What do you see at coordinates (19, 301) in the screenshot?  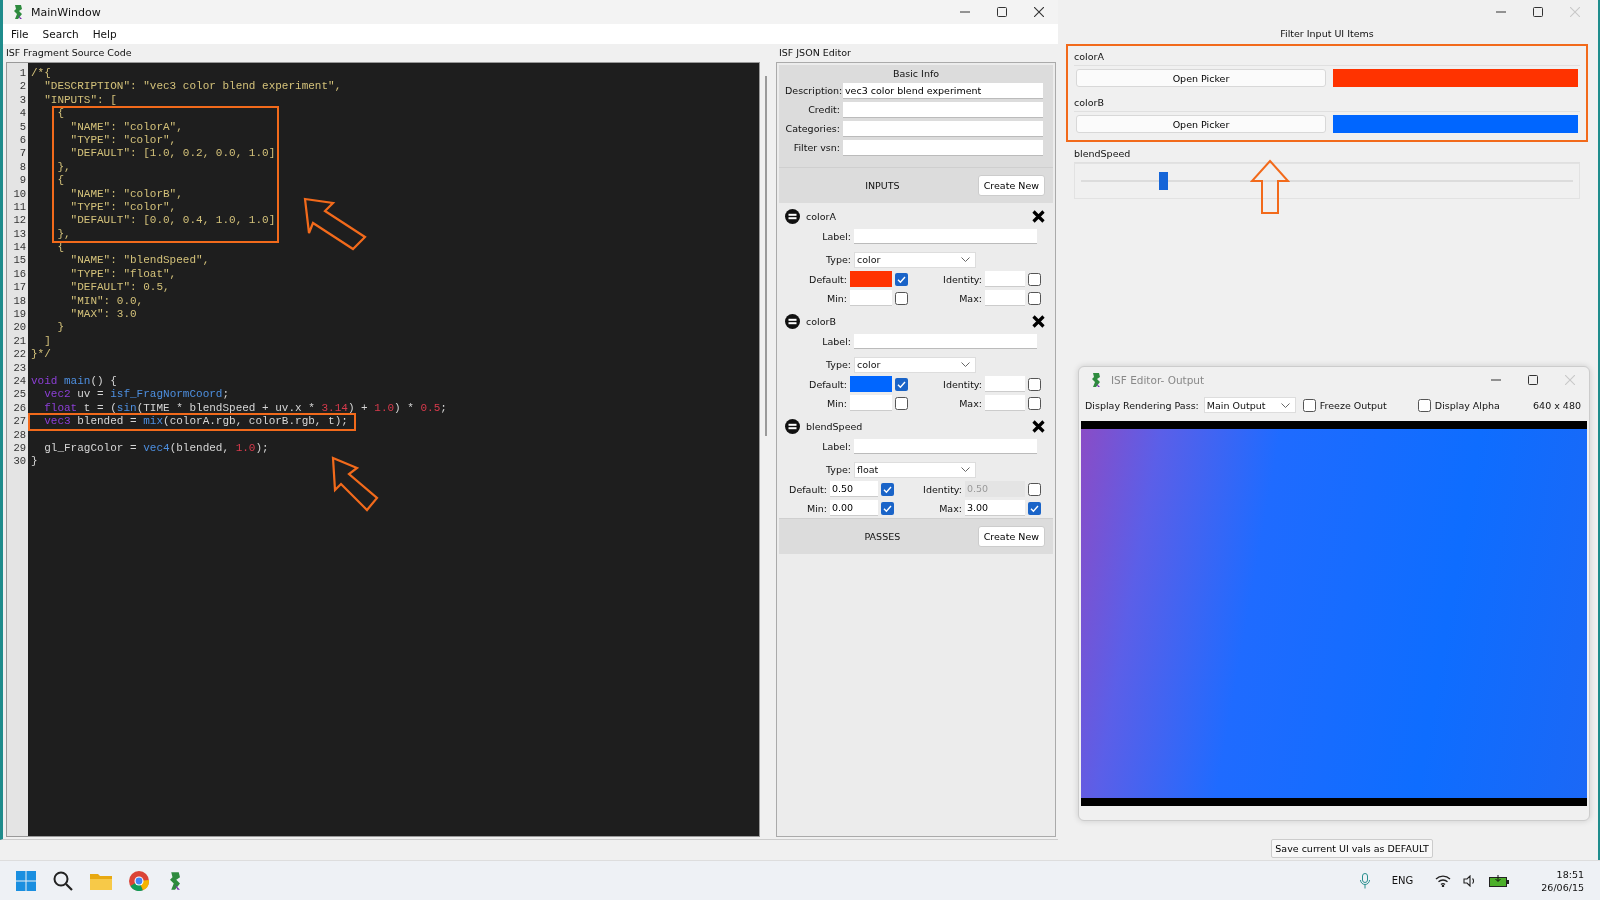 I see `line-number: 18` at bounding box center [19, 301].